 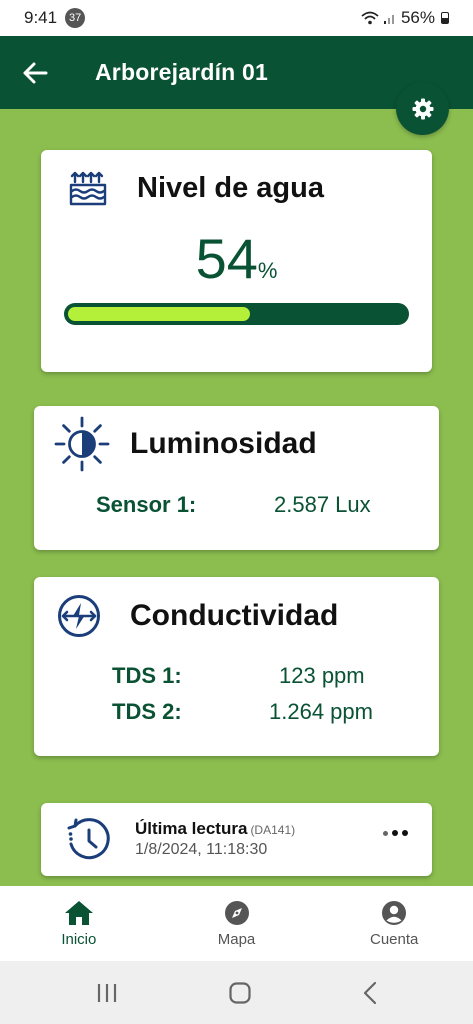 I want to click on light-label: Luminosidad, so click(x=223, y=443).